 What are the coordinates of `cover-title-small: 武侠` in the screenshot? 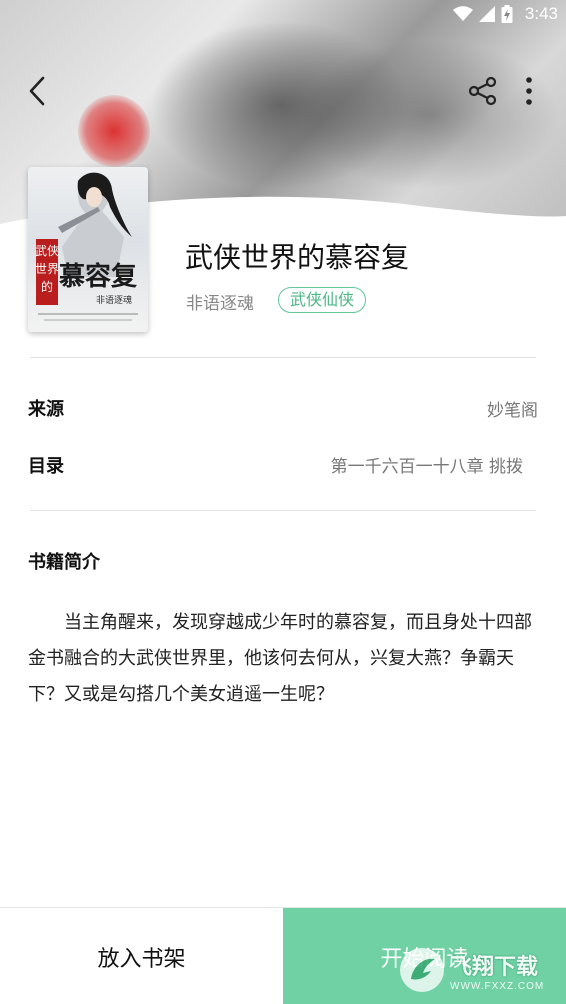 It's located at (47, 251).